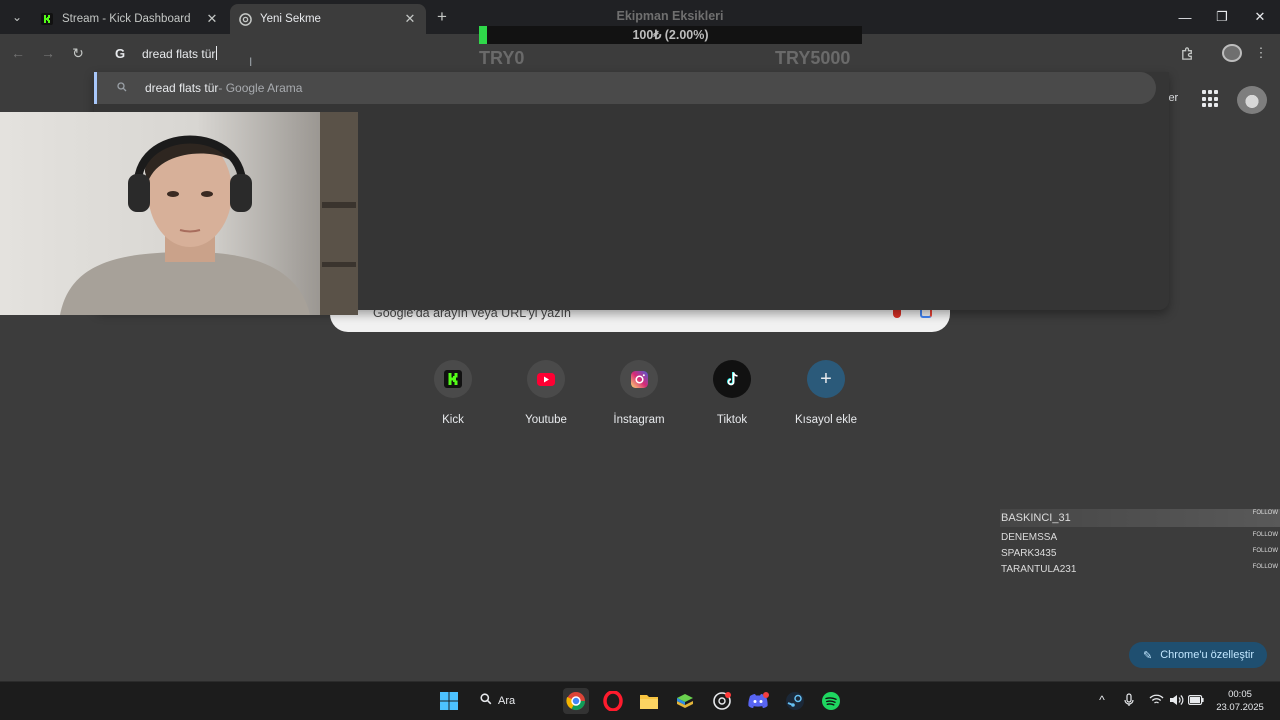  Describe the element at coordinates (546, 420) in the screenshot. I see `shortcut-label: Youtube` at that location.